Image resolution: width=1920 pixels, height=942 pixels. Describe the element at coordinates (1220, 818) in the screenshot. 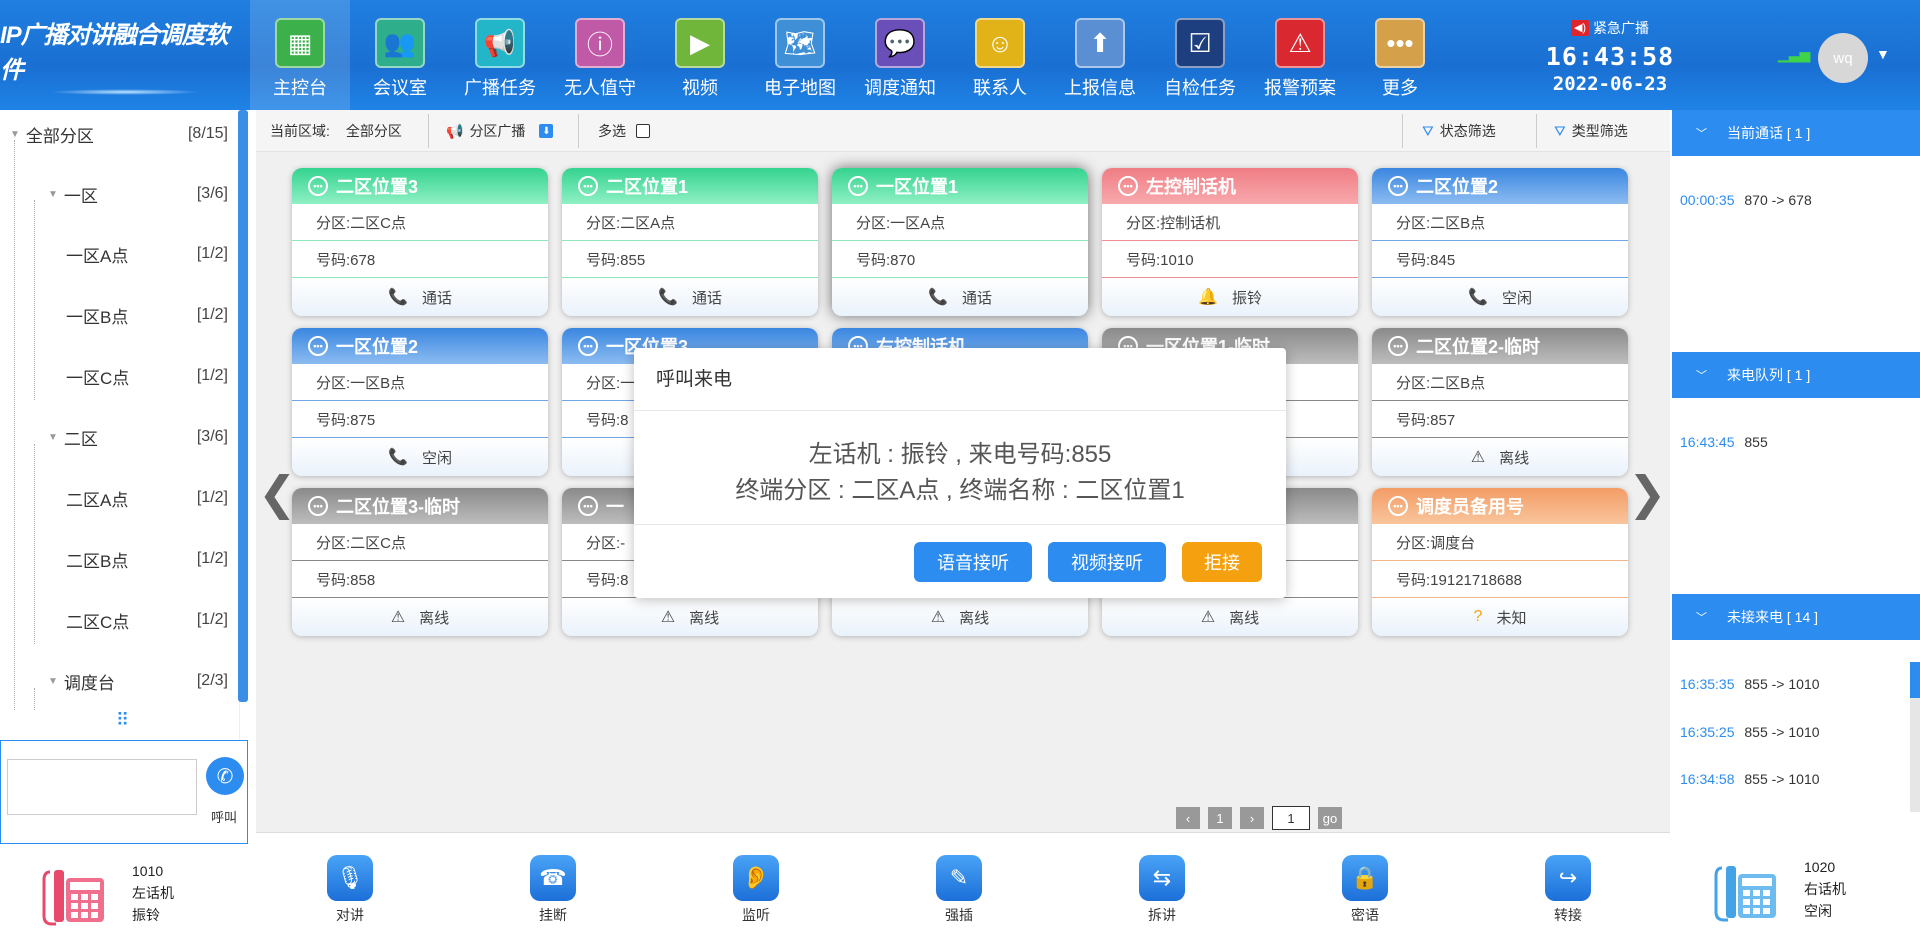

I see `pager-page-1: 1` at that location.